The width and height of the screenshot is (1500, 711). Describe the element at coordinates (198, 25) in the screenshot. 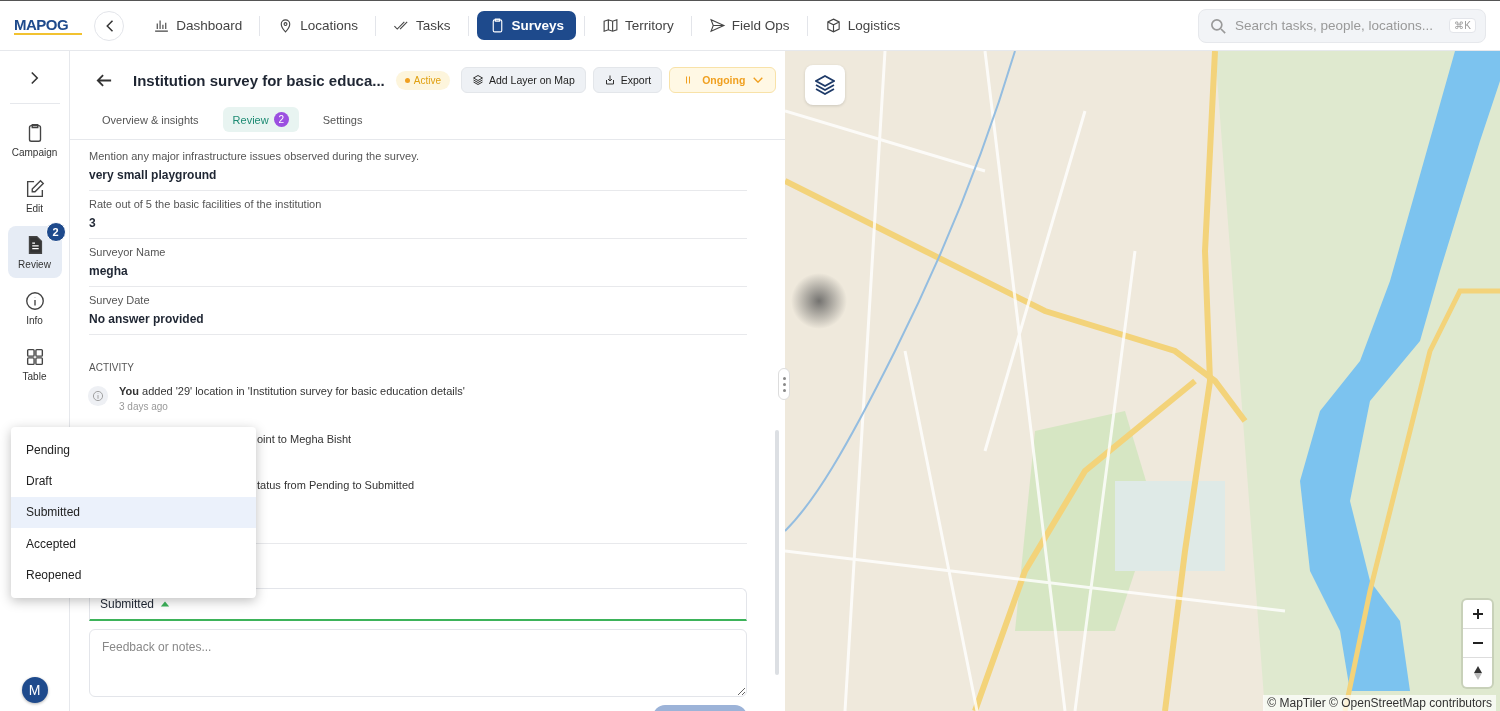

I see `nav-tab: Dashboard` at that location.